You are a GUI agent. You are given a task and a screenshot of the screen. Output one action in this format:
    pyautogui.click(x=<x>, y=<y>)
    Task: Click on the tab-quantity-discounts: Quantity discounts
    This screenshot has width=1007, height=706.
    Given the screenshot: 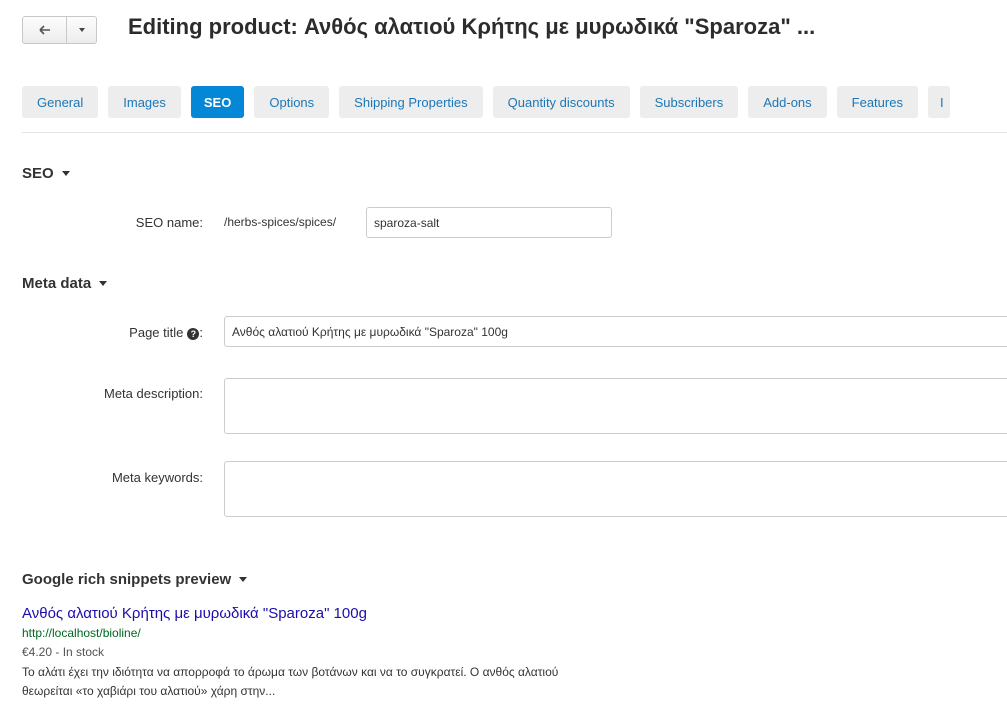 What is the action you would take?
    pyautogui.click(x=561, y=102)
    